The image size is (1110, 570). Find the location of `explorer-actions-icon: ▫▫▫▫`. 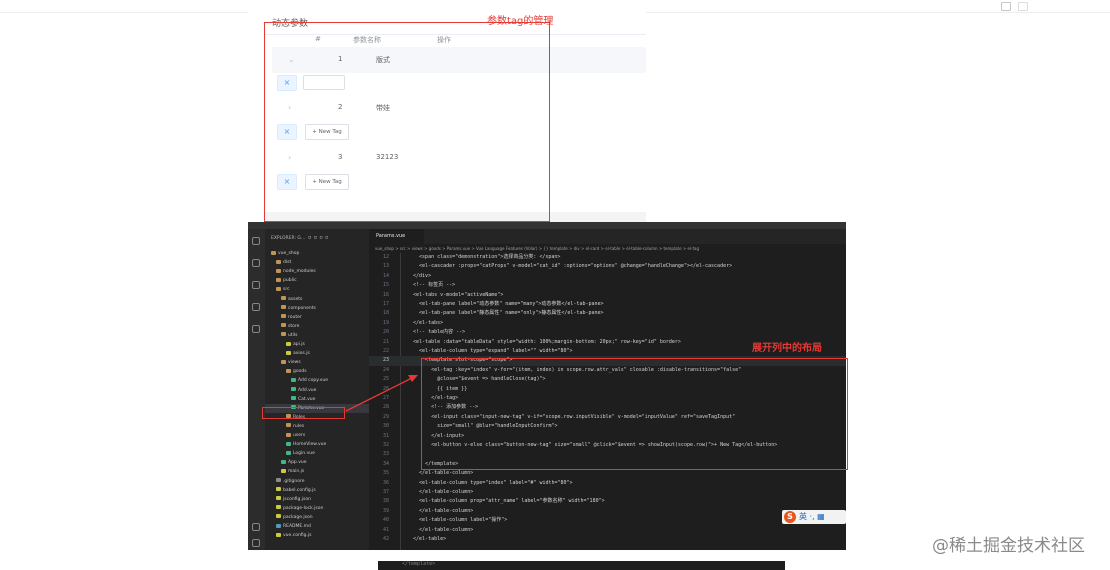

explorer-actions-icon: ▫▫▫▫ is located at coordinates (319, 237).